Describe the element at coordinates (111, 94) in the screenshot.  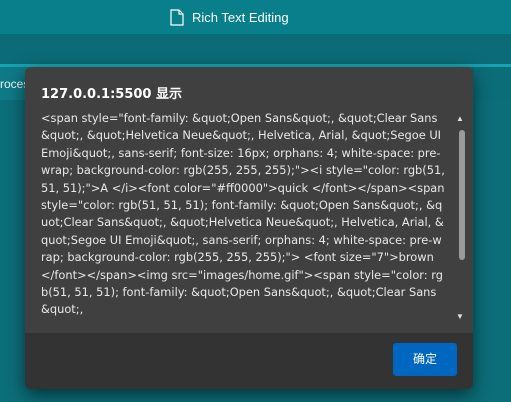
I see `dialog-title: 127.0.0.1:5500 显示` at that location.